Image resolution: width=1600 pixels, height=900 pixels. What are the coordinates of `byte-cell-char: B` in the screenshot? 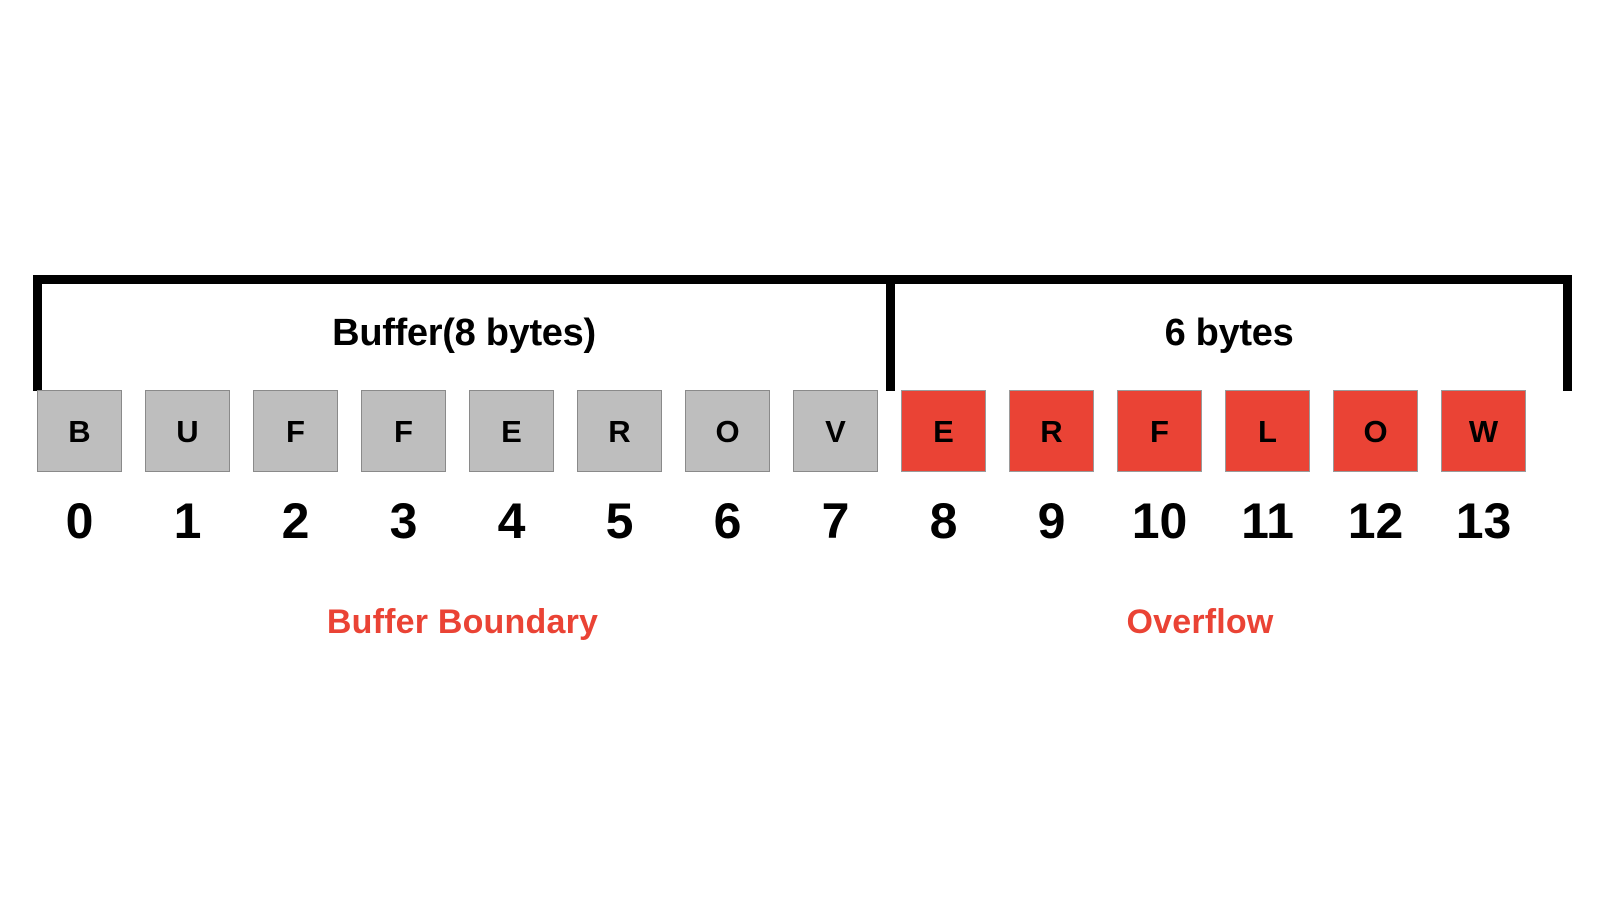 It's located at (79, 431).